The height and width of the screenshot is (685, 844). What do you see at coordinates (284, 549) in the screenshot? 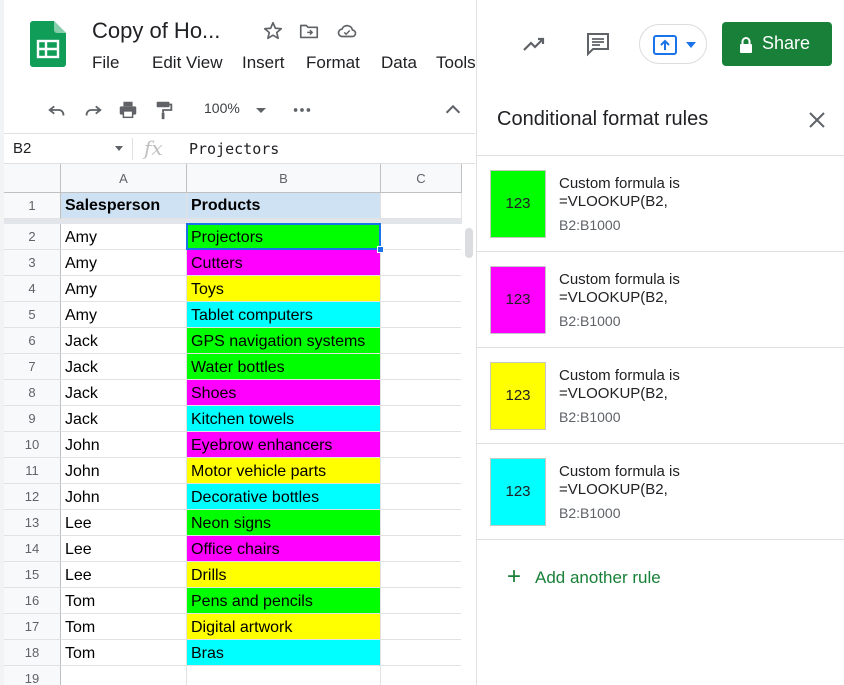
I see `product-cell: Office chairs` at bounding box center [284, 549].